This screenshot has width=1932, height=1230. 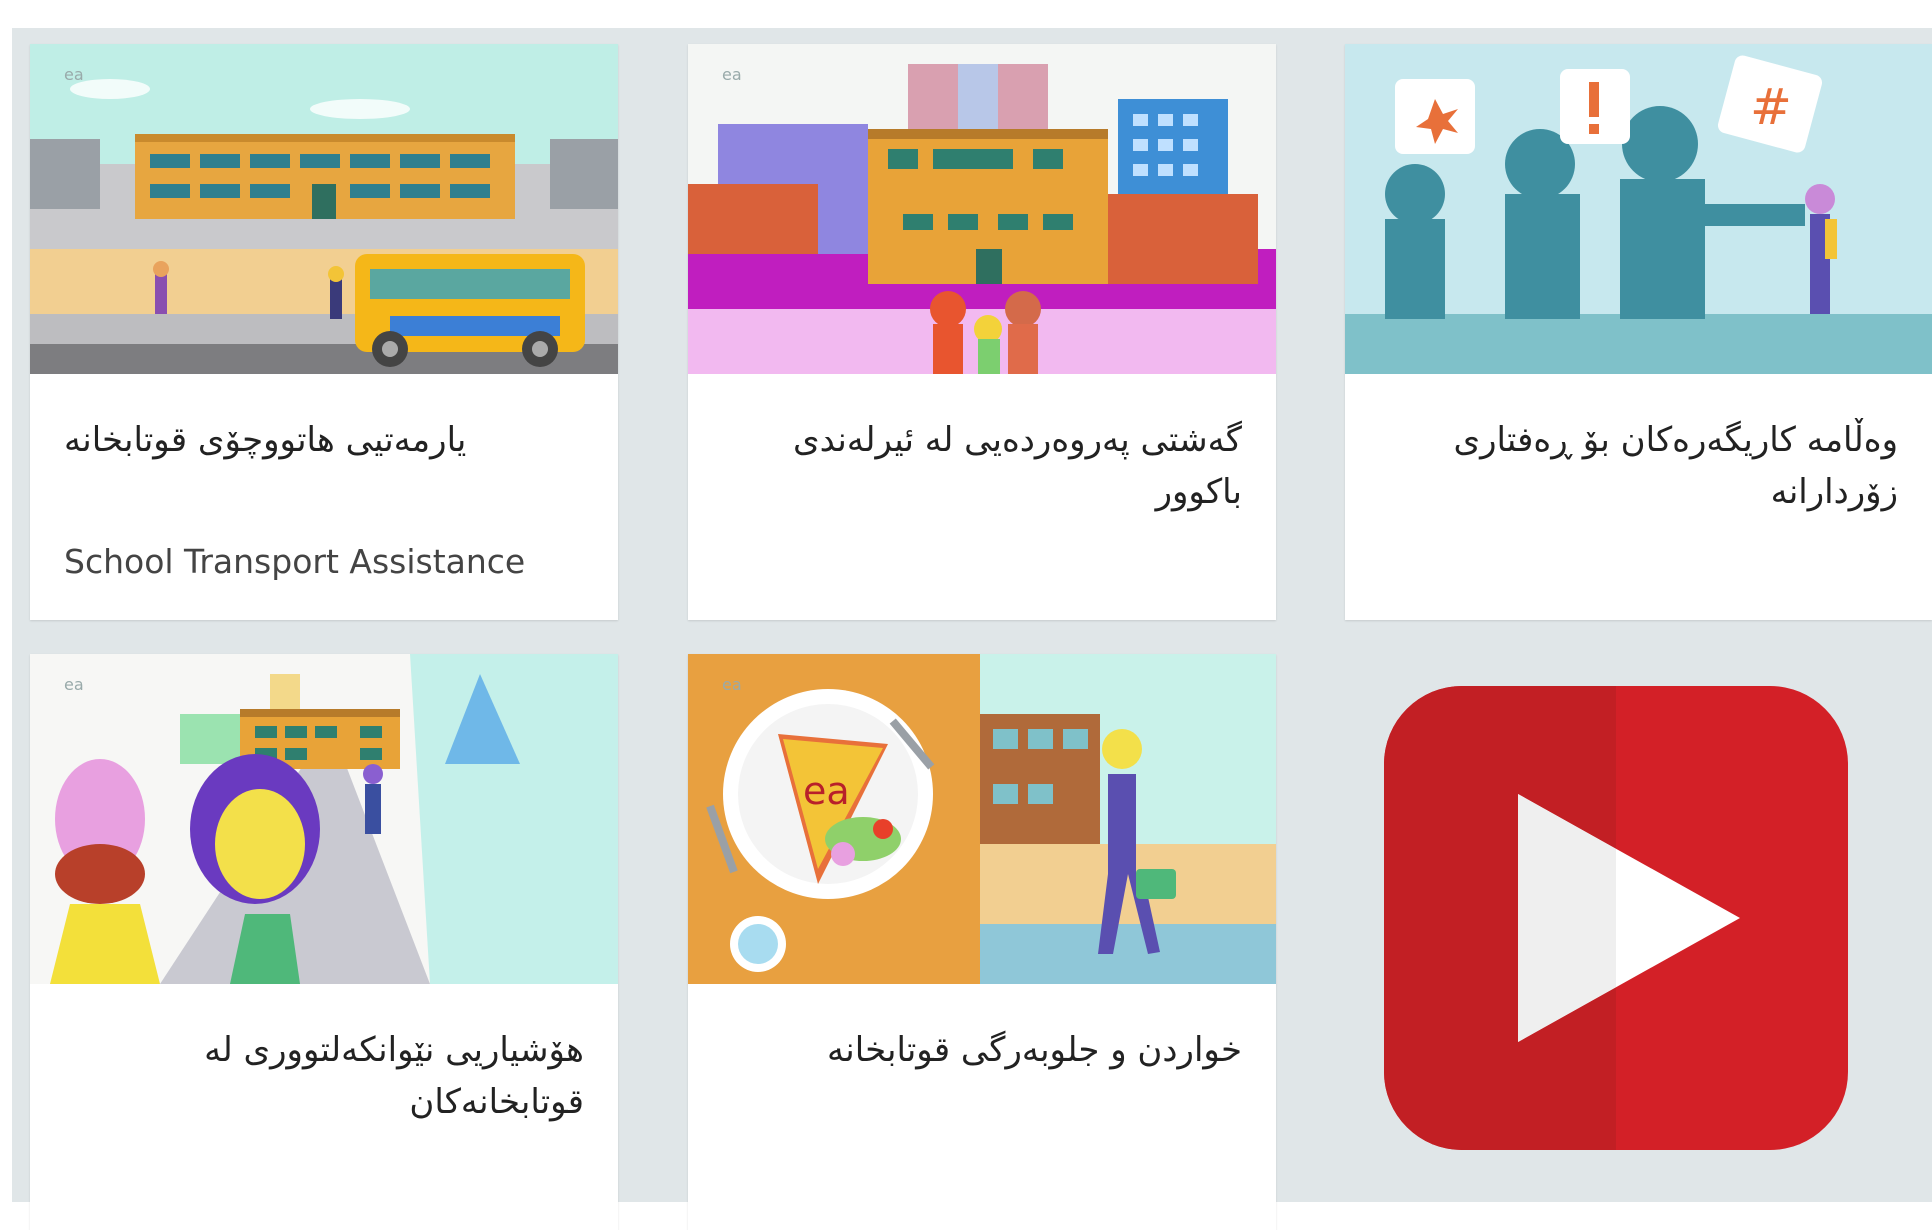 I want to click on video-card-ni-education-trip: ea گەشتی پەروەردەیی لە ئیرلەندی باکوور, so click(x=982, y=332).